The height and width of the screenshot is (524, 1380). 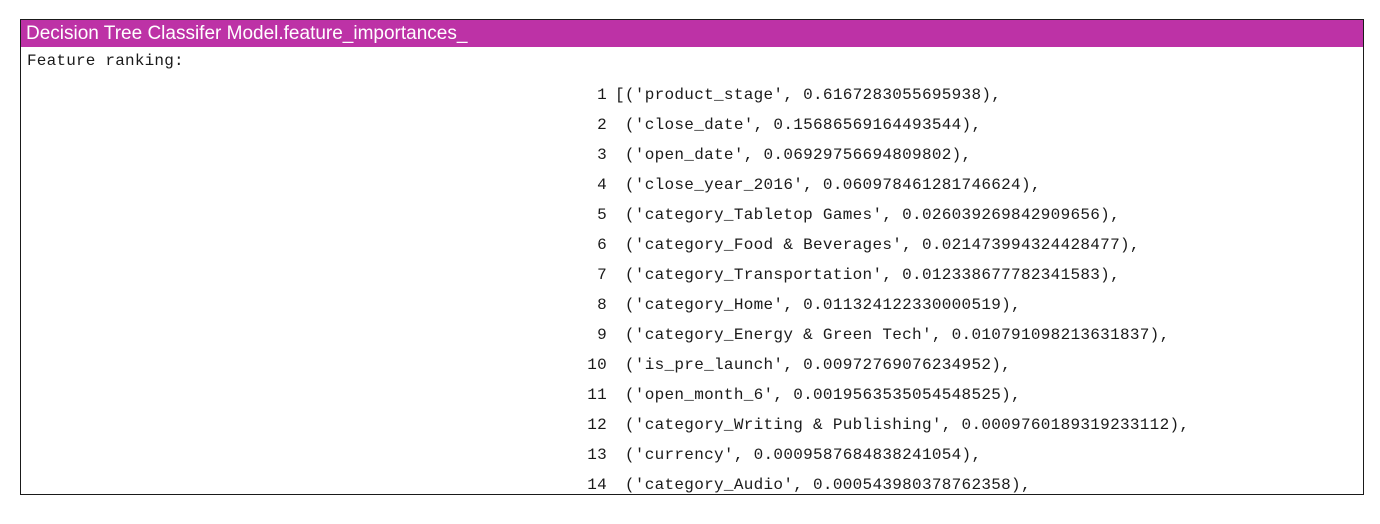 I want to click on line-number: 5, so click(x=602, y=215).